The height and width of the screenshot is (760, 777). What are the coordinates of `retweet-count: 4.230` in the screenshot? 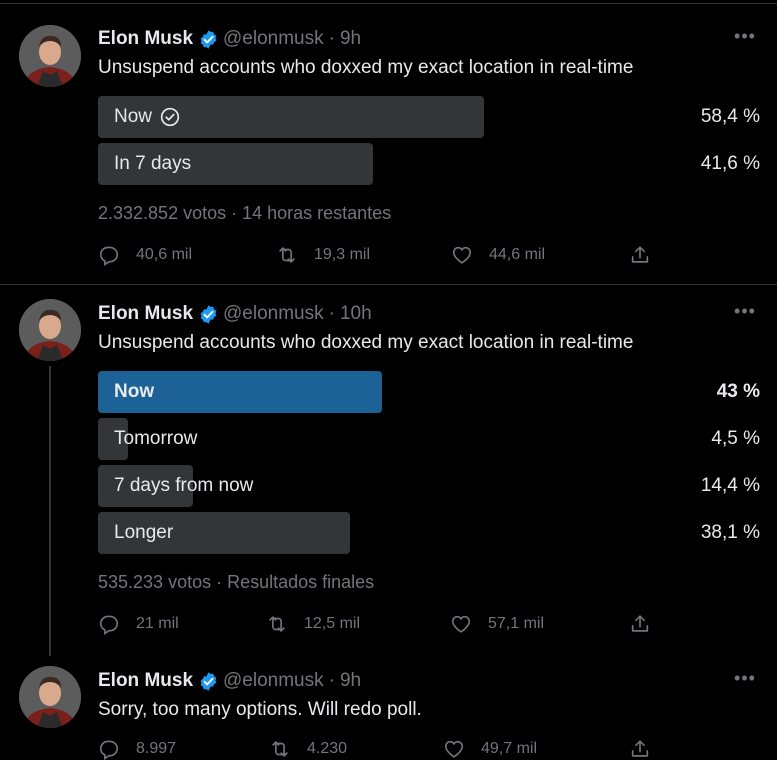 It's located at (327, 748).